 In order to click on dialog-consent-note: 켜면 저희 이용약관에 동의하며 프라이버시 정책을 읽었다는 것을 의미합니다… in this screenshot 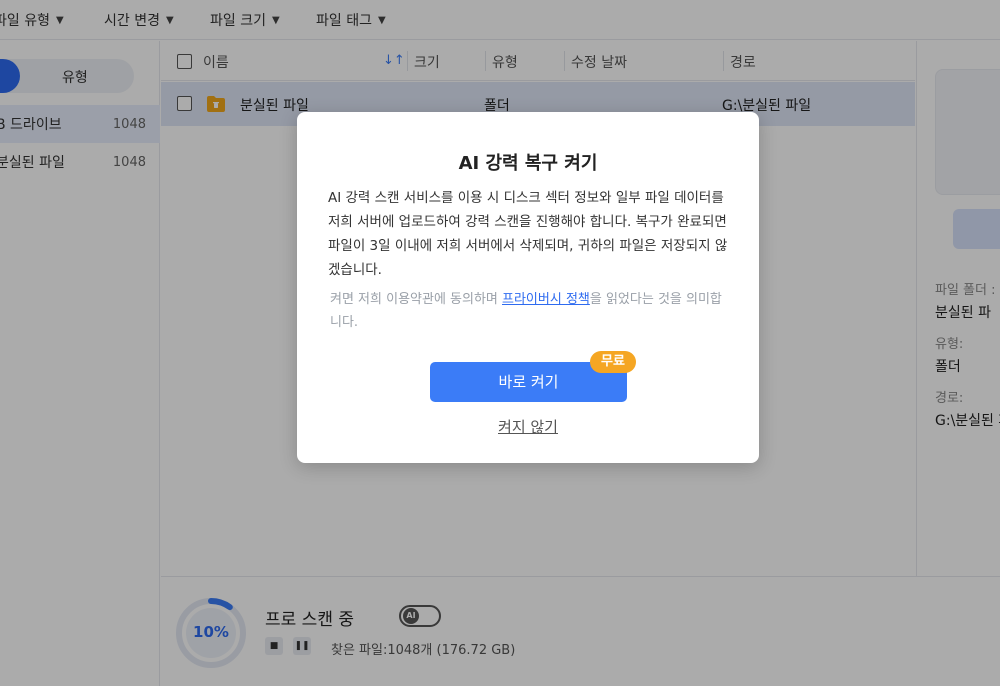, I will do `click(530, 311)`.